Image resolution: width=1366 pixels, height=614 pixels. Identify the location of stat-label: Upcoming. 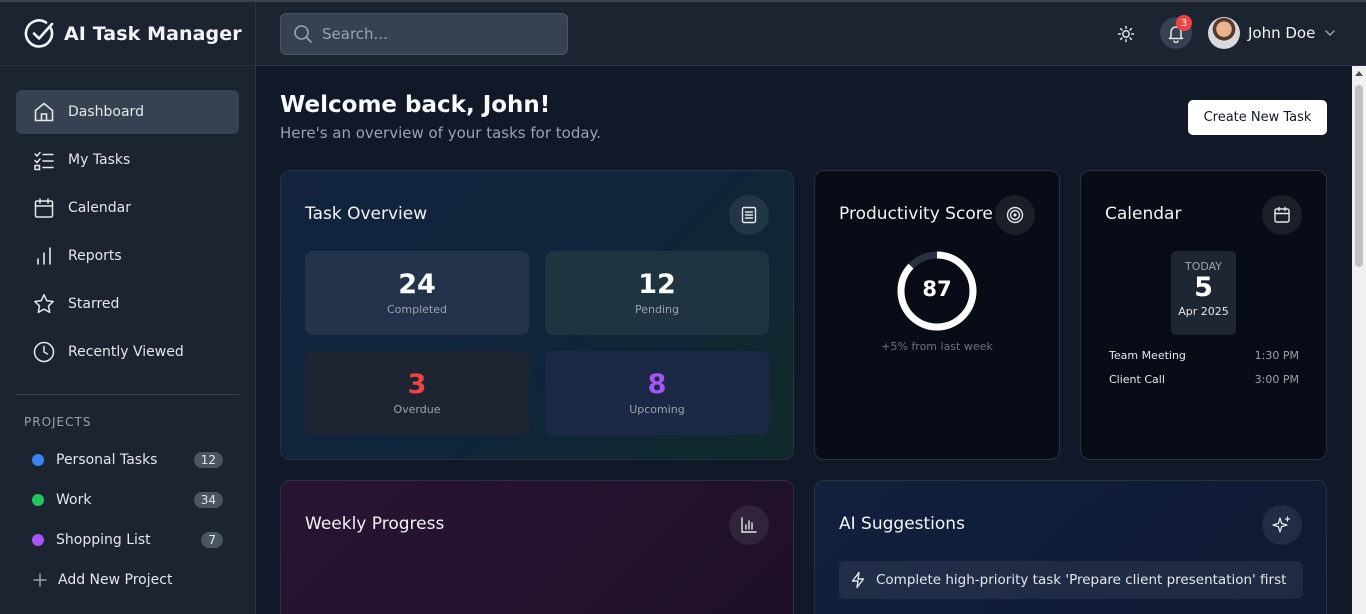
(657, 409).